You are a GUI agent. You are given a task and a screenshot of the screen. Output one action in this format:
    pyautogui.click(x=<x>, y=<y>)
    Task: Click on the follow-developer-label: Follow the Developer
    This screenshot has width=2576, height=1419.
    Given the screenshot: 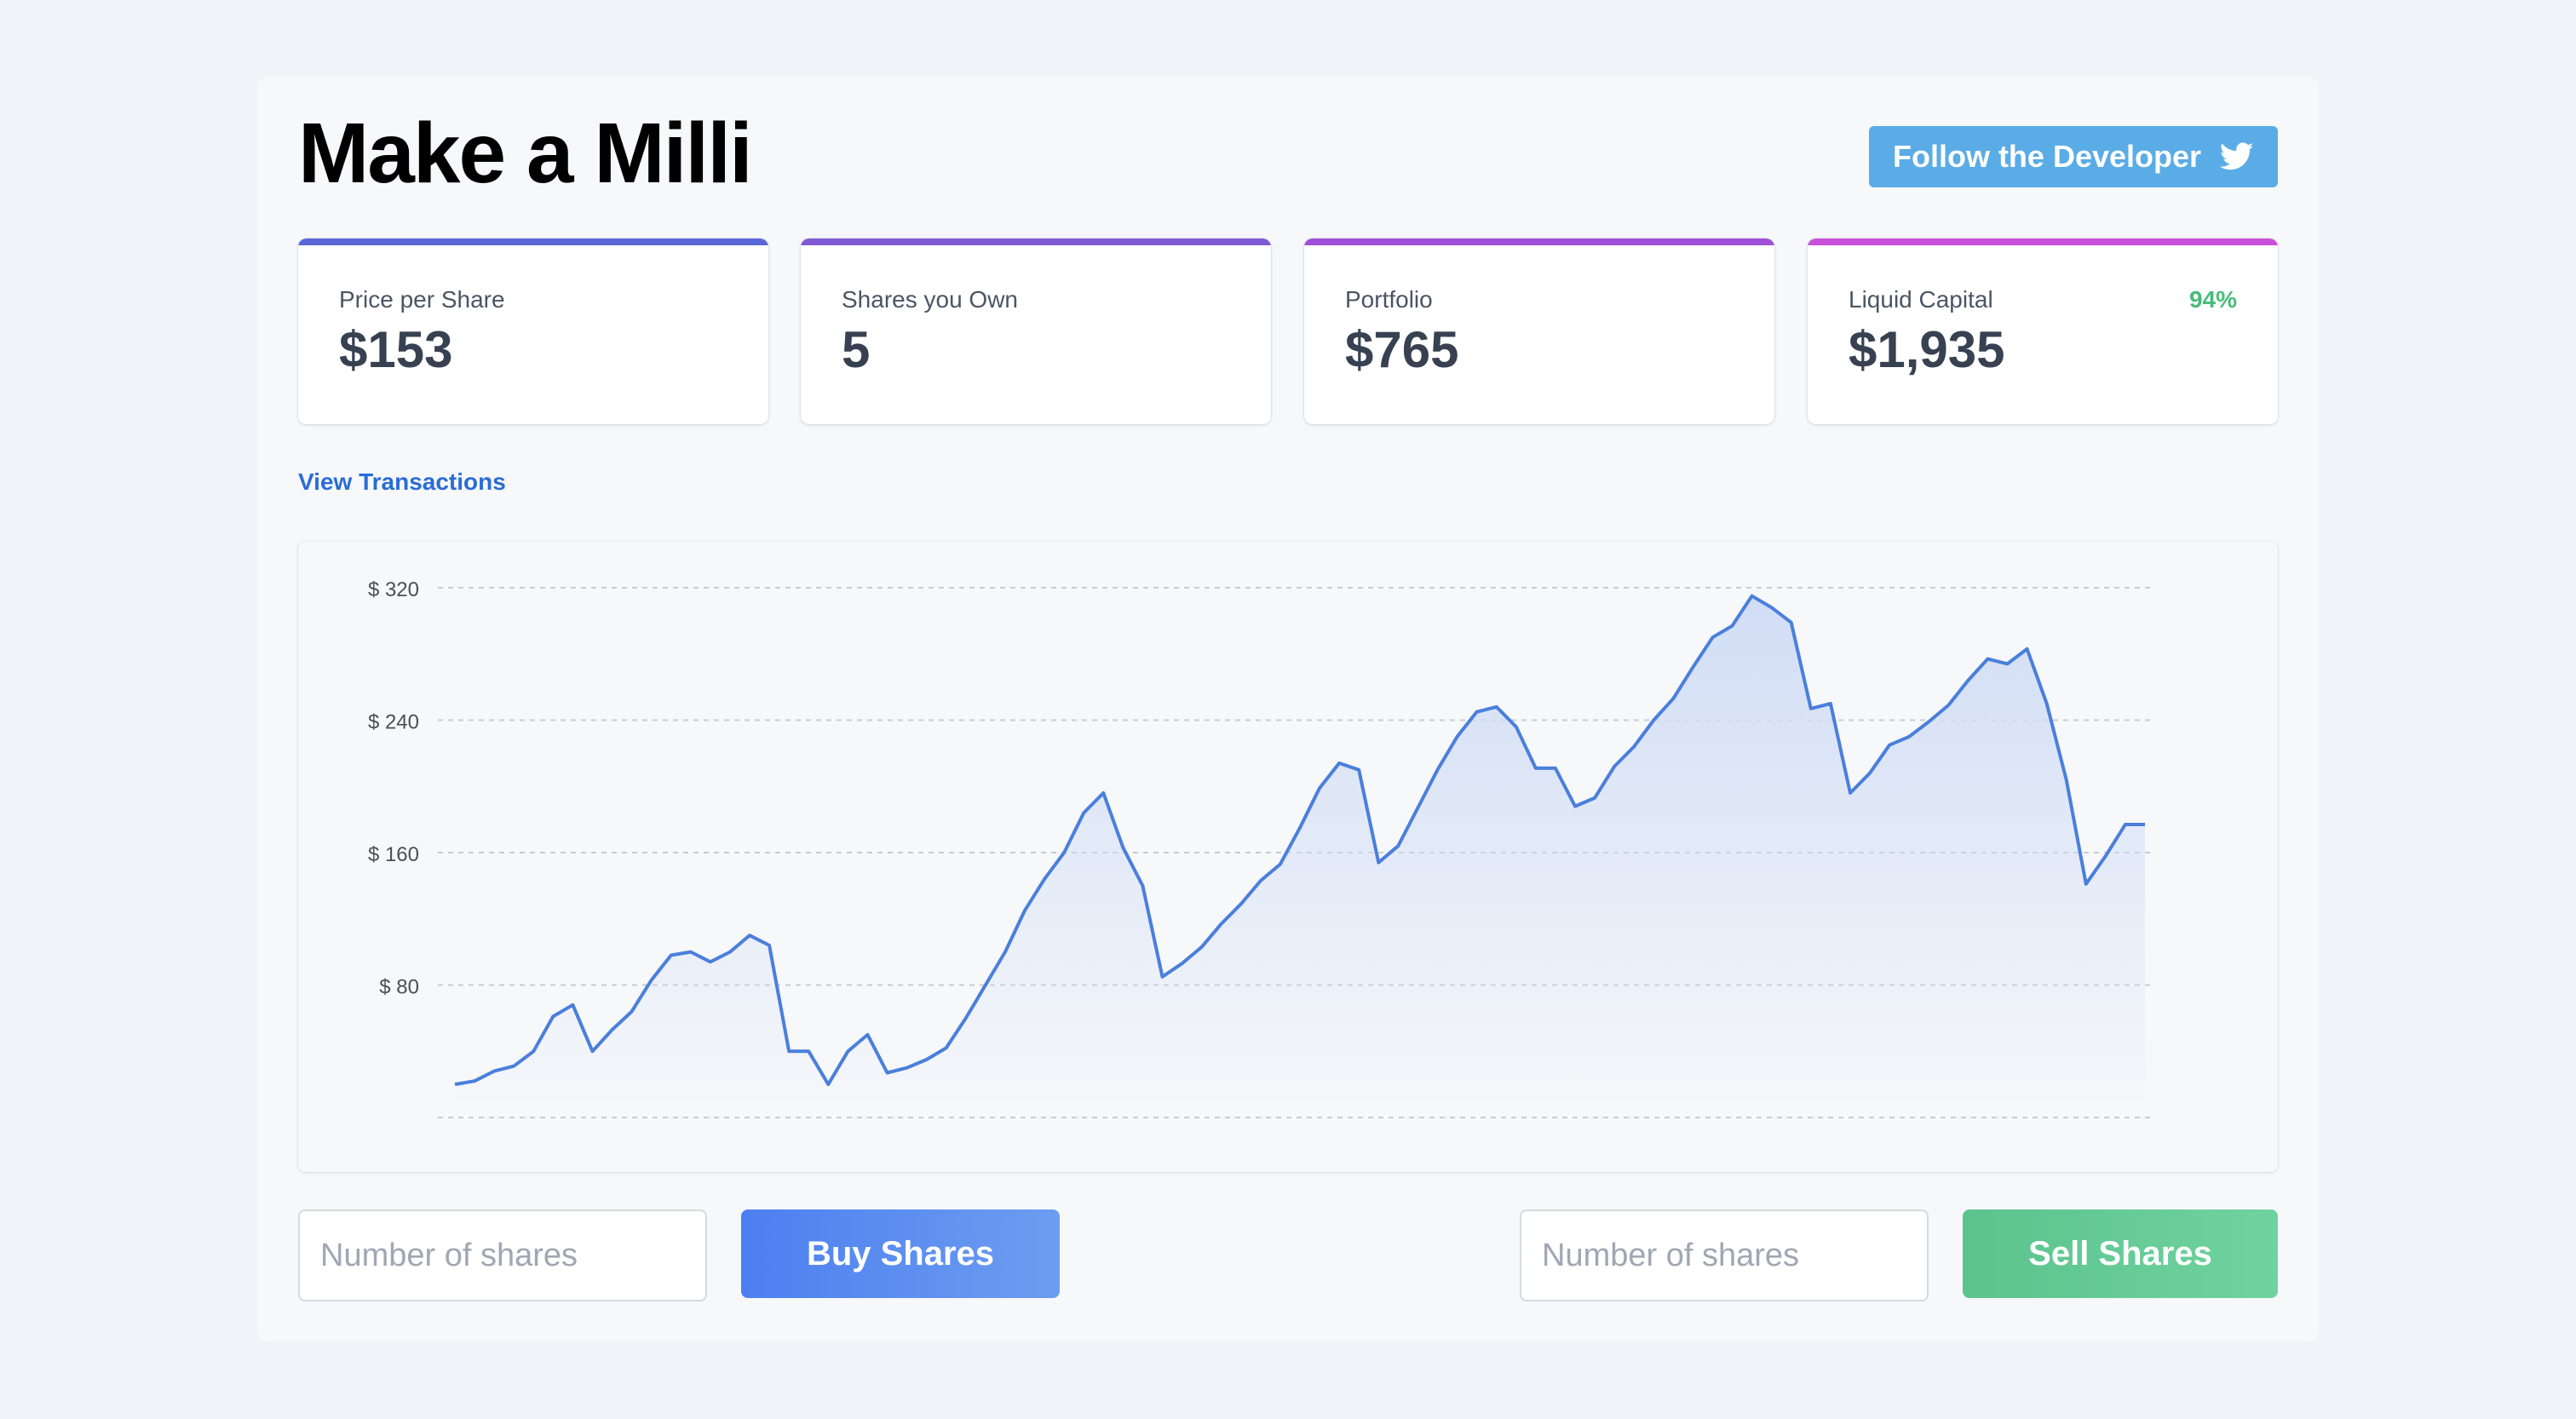 What is the action you would take?
    pyautogui.click(x=2047, y=156)
    